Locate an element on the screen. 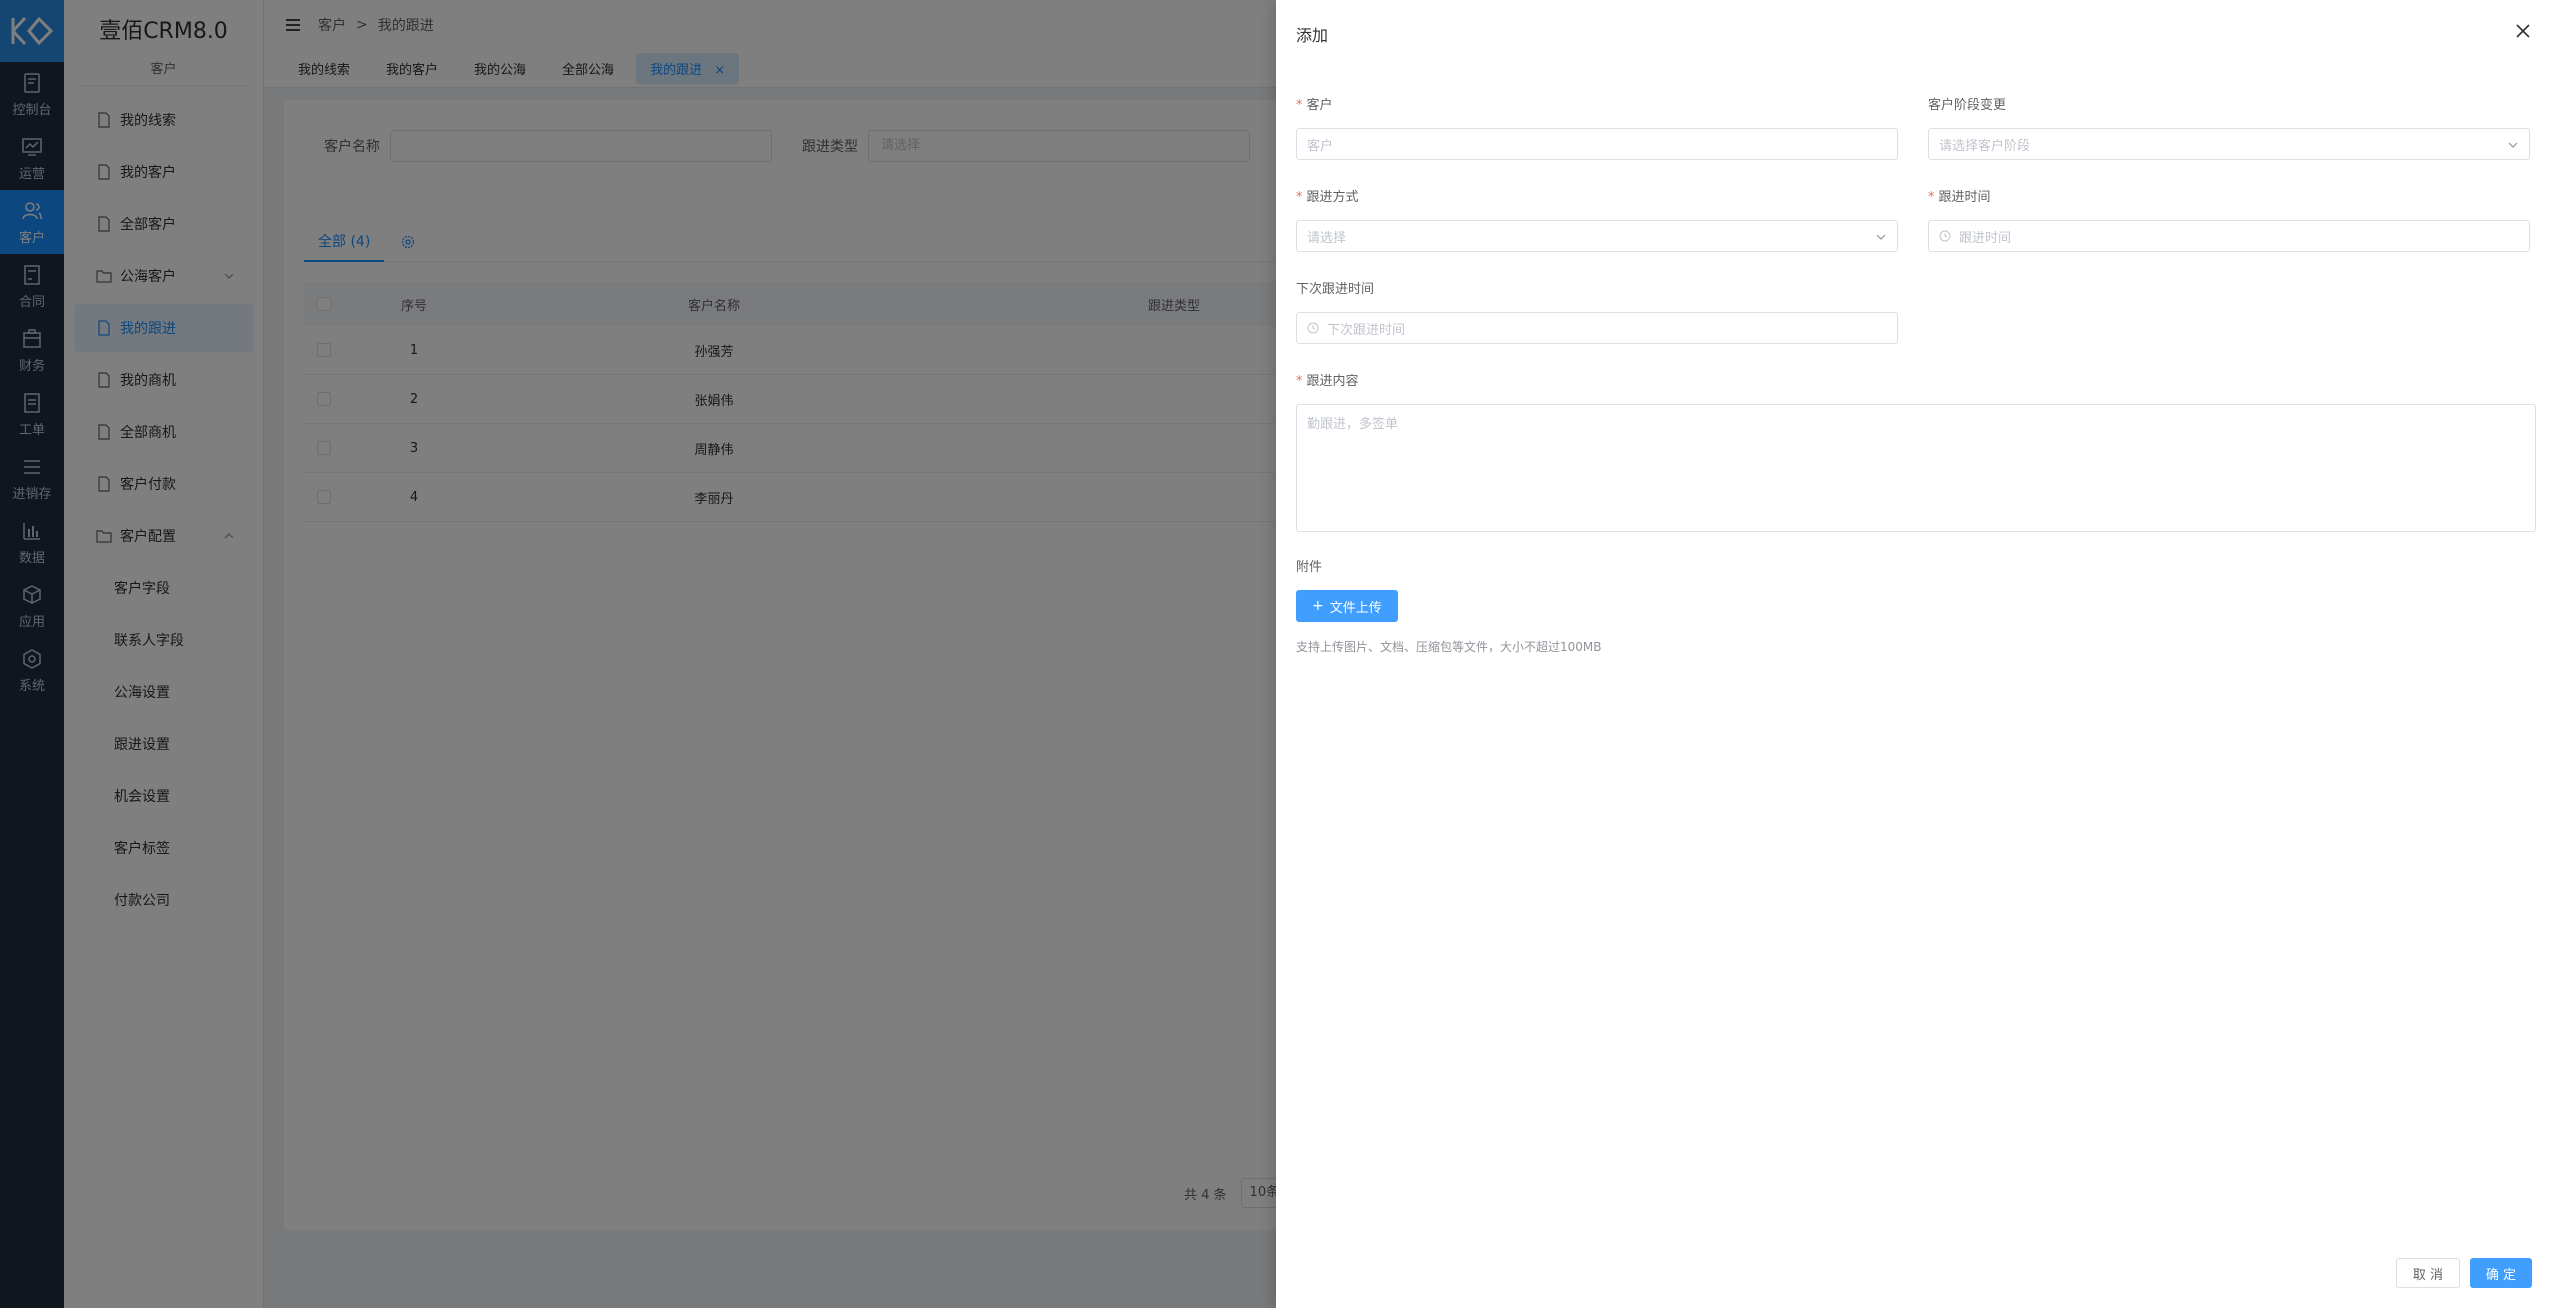 This screenshot has height=1308, width=2552. stage-form-item: 客户阶段变更 请选择客户阶段 is located at coordinates (2229, 128).